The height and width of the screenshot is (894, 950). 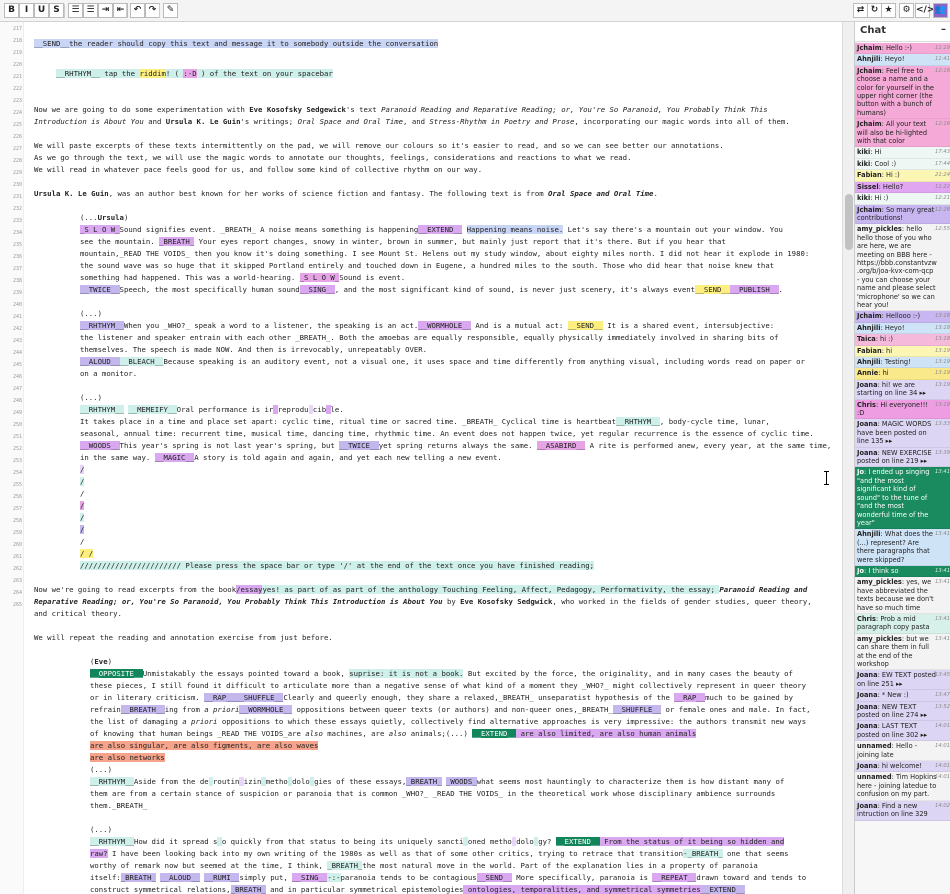 What do you see at coordinates (943, 29) in the screenshot?
I see `chat-minimize-button: –` at bounding box center [943, 29].